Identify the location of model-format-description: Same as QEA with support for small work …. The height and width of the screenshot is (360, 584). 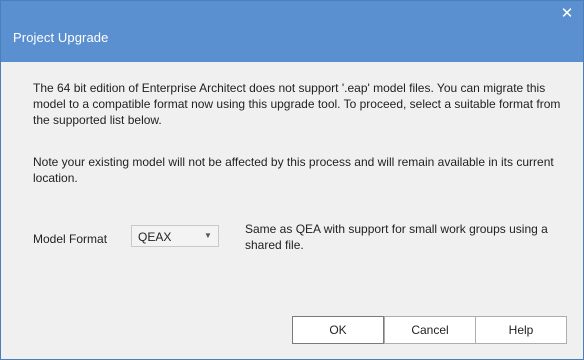
(396, 237).